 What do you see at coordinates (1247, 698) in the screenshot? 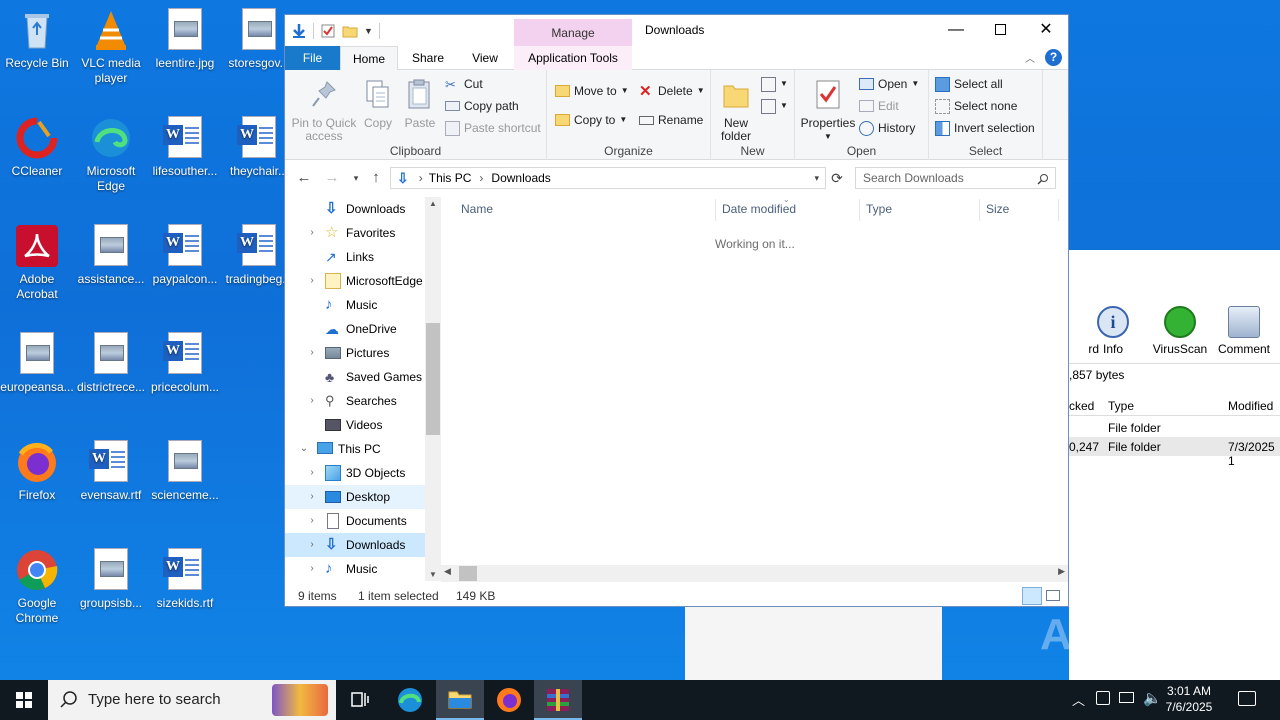
I see `notifications-icon` at bounding box center [1247, 698].